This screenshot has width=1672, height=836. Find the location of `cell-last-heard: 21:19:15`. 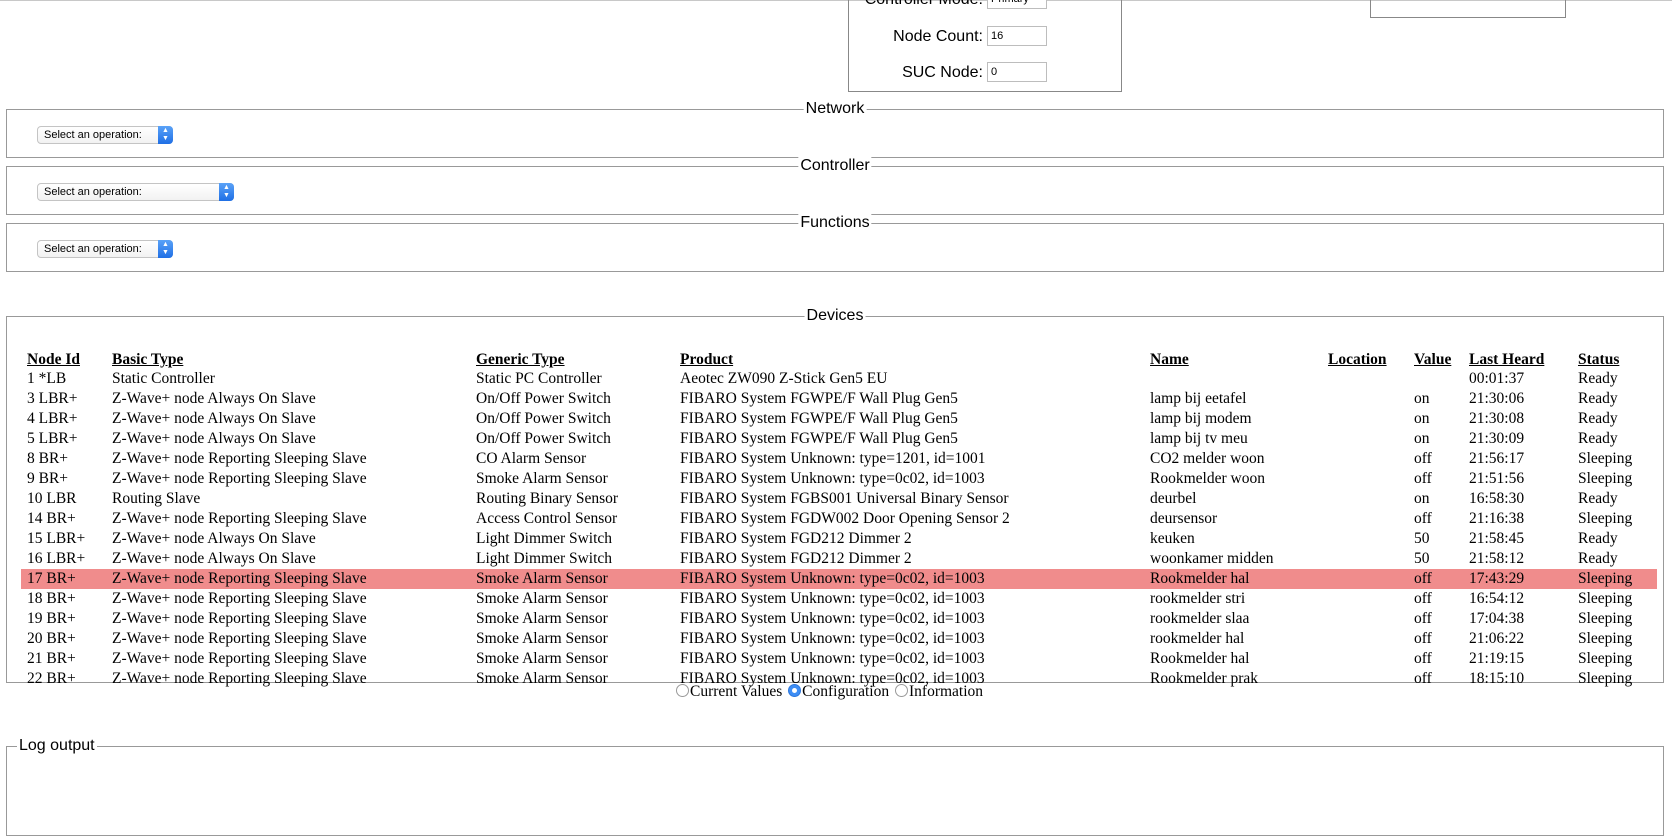

cell-last-heard: 21:19:15 is located at coordinates (1497, 658).